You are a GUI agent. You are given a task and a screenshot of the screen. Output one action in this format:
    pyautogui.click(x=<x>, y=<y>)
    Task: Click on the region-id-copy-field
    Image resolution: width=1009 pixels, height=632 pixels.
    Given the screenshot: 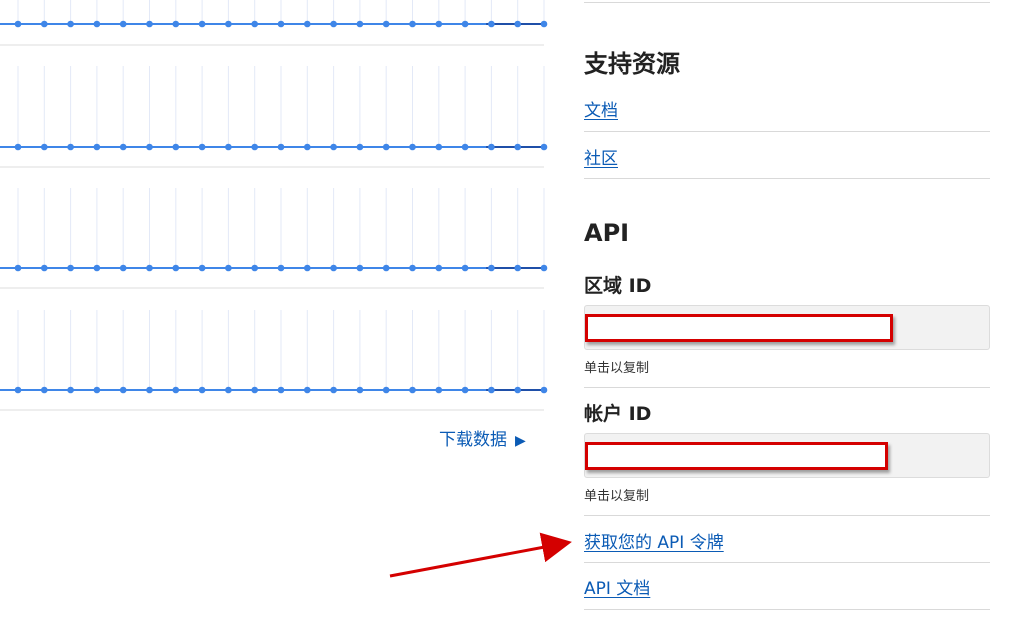 What is the action you would take?
    pyautogui.click(x=787, y=327)
    